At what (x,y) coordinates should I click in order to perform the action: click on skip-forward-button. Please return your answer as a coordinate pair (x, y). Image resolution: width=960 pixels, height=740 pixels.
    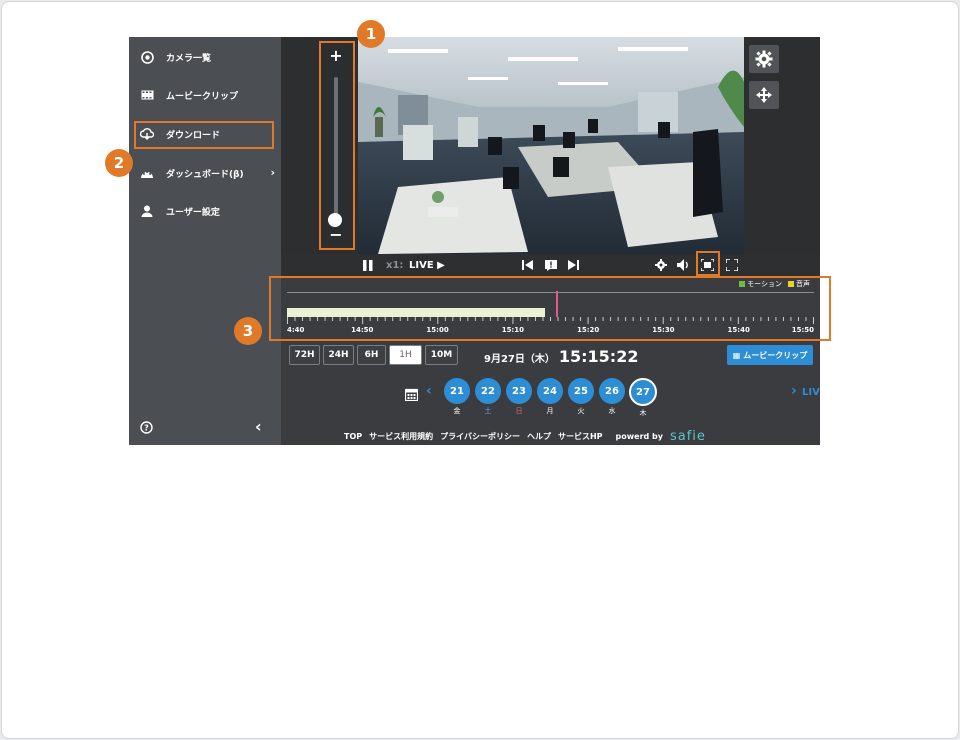
    Looking at the image, I should click on (573, 265).